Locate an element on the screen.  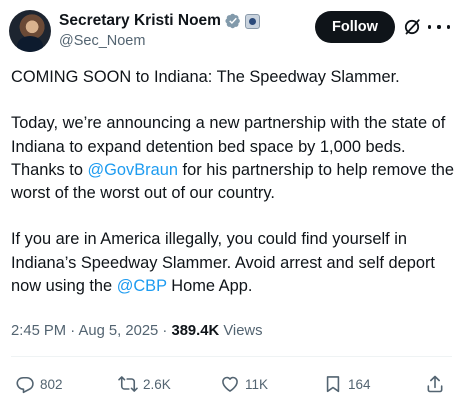
grok-icon is located at coordinates (412, 27).